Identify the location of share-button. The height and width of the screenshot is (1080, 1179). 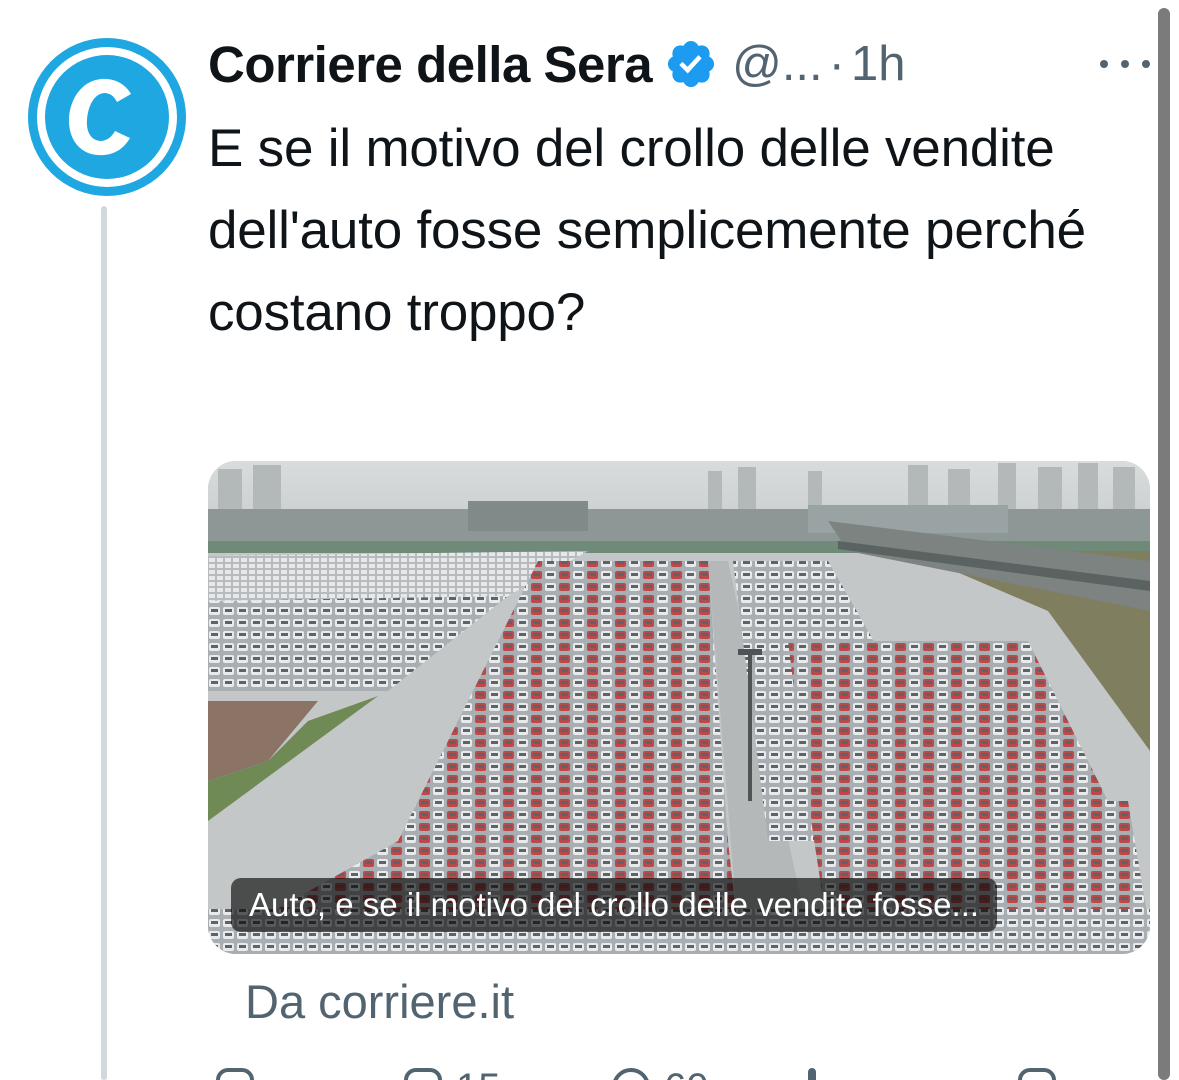
(1037, 1074).